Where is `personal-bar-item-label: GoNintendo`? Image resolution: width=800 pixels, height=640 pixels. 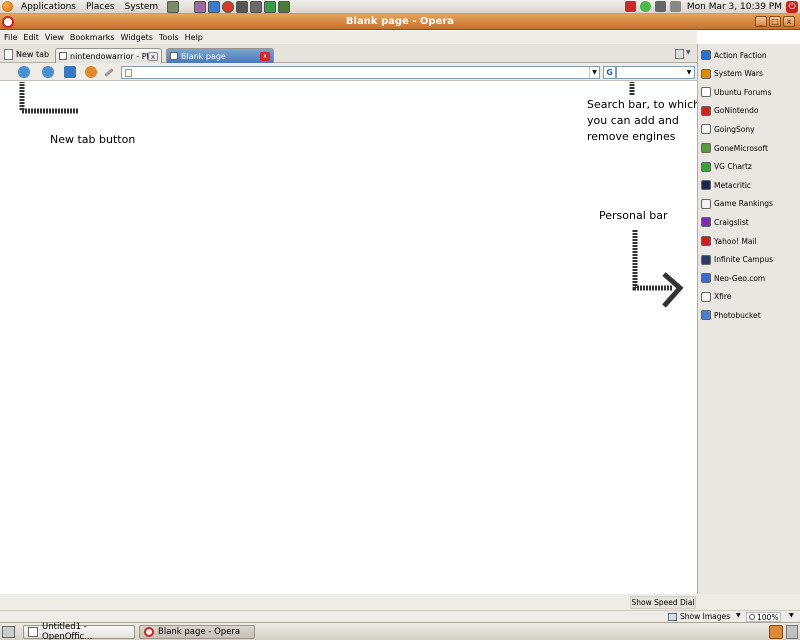 personal-bar-item-label: GoNintendo is located at coordinates (736, 111).